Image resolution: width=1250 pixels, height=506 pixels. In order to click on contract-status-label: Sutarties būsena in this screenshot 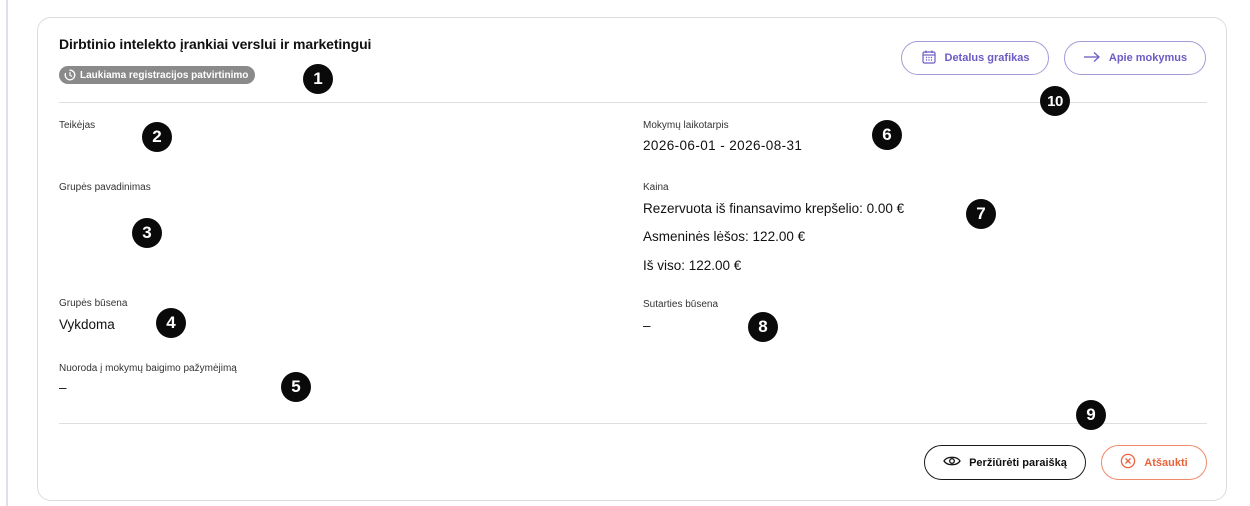, I will do `click(681, 304)`.